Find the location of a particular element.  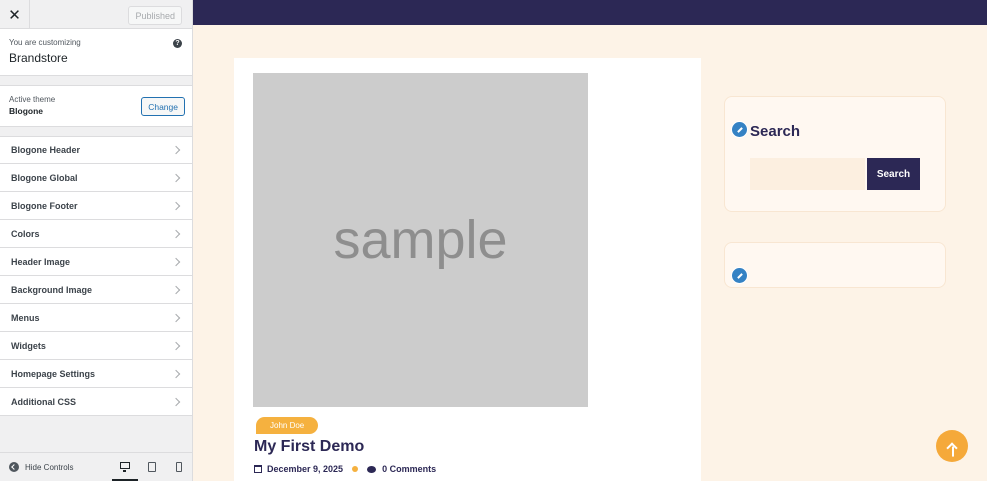

section-homepage-settings: Homepage Settings is located at coordinates (96, 374).